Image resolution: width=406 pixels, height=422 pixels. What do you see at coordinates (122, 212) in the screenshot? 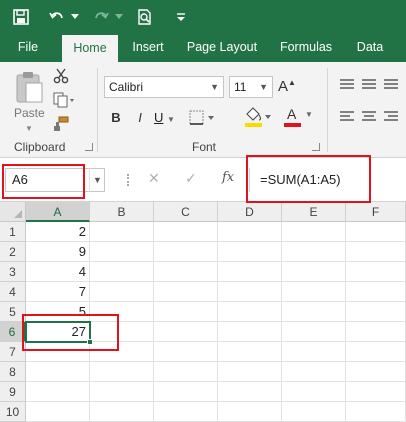
I see `column-header-b: B` at bounding box center [122, 212].